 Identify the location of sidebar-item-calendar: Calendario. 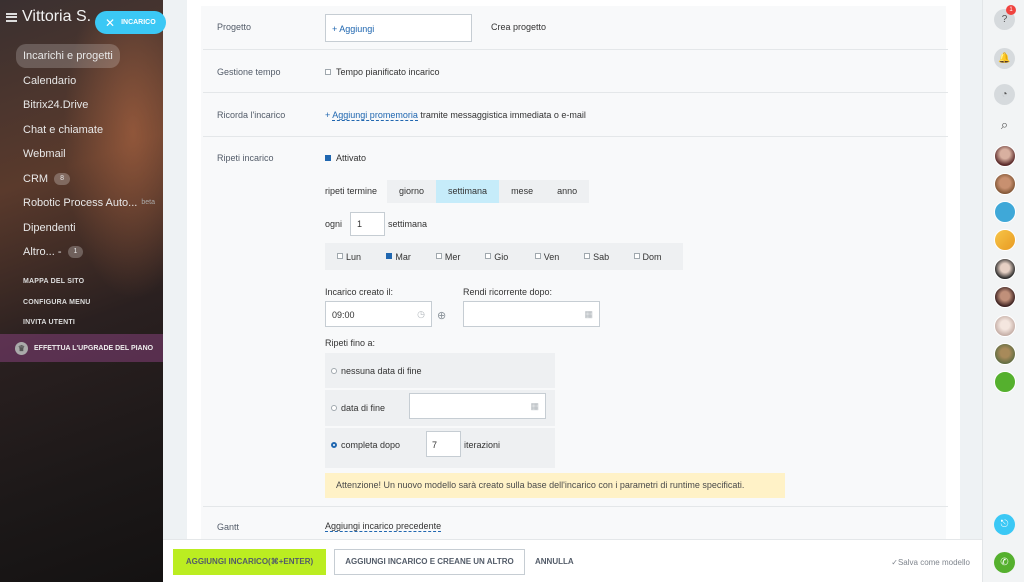
(89, 81).